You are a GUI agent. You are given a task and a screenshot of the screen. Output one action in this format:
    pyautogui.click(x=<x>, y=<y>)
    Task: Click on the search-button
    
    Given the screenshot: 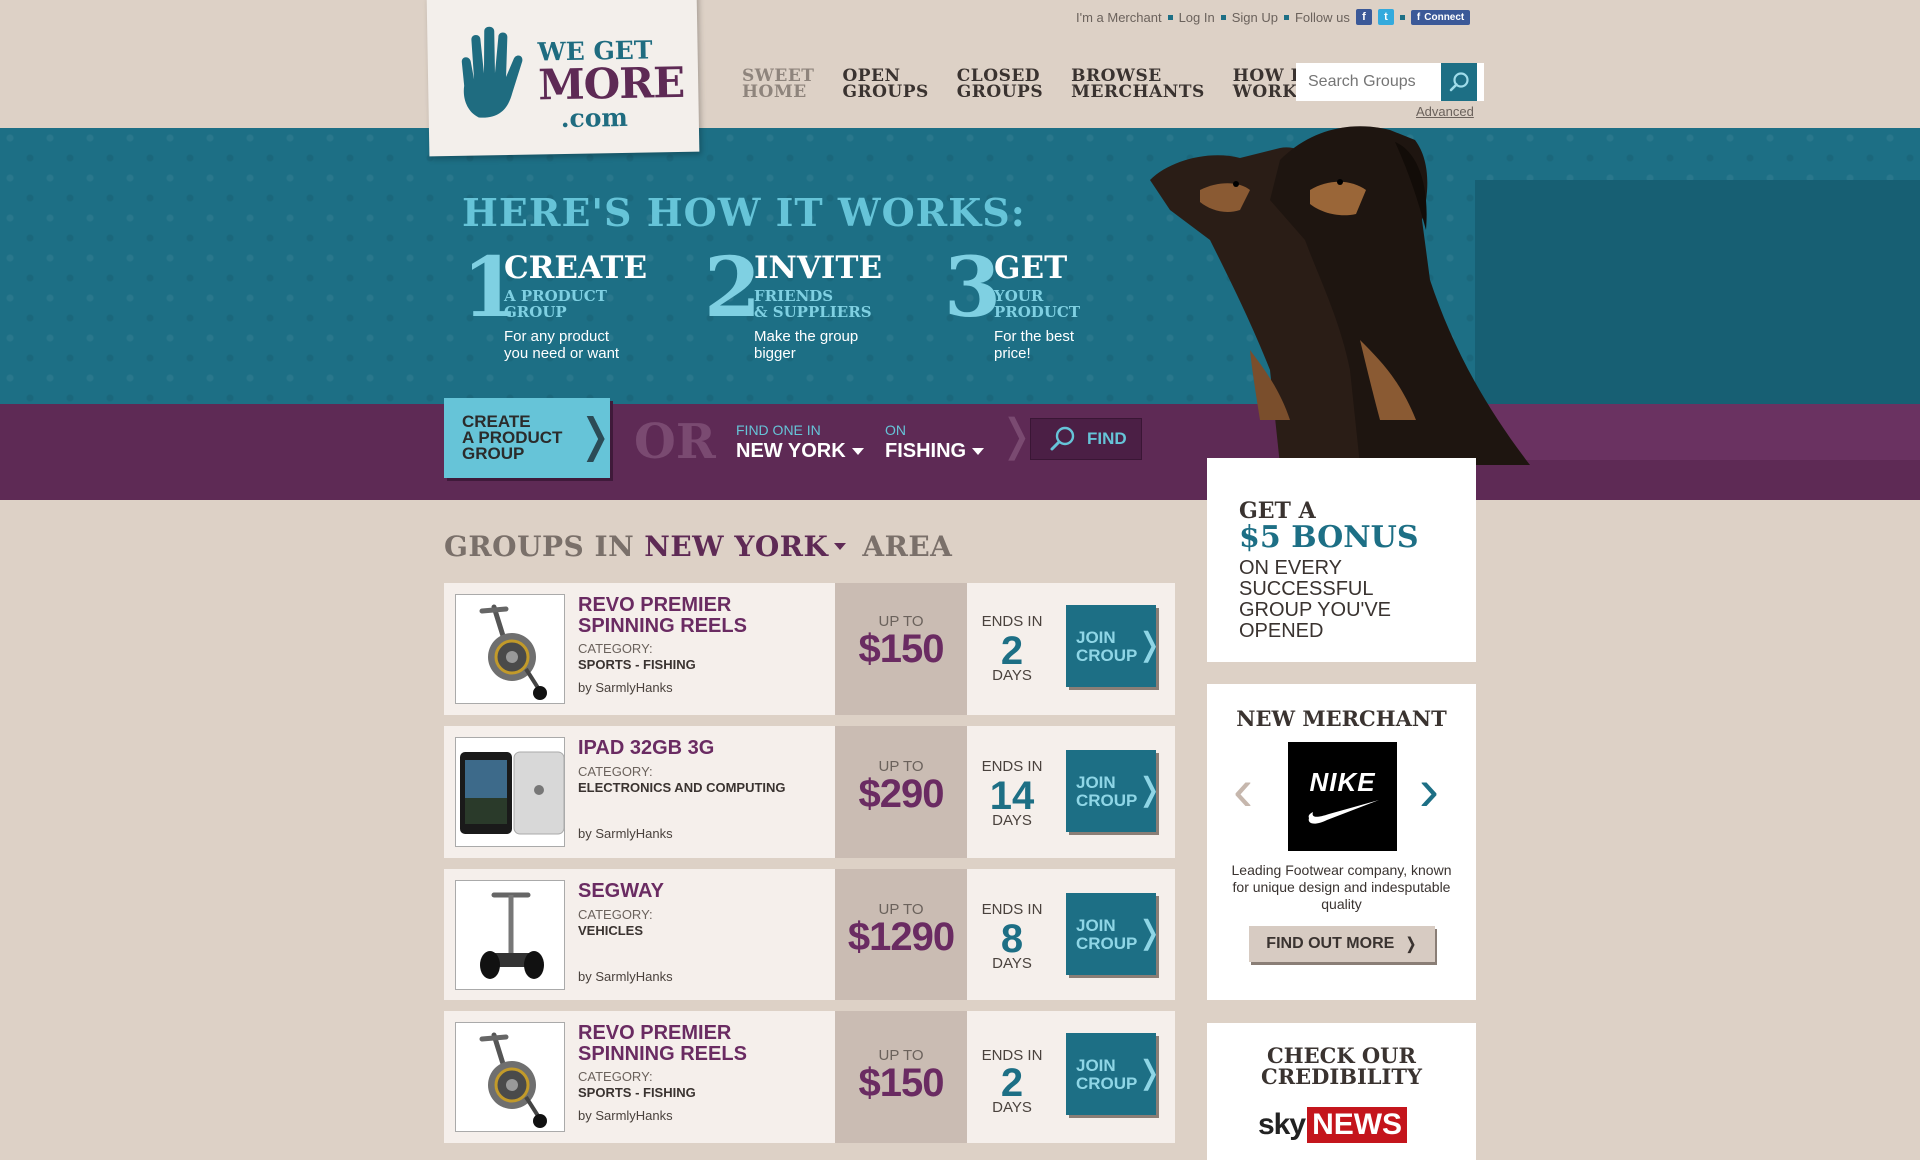 What is the action you would take?
    pyautogui.click(x=1459, y=82)
    